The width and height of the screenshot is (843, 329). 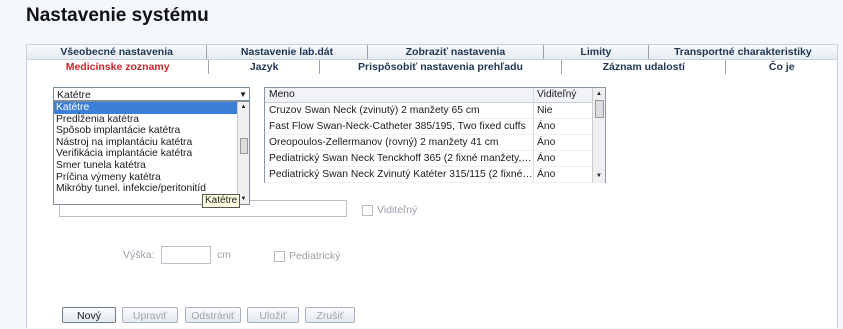 I want to click on pediatric-checkbox-label: Pediatrický, so click(x=315, y=256).